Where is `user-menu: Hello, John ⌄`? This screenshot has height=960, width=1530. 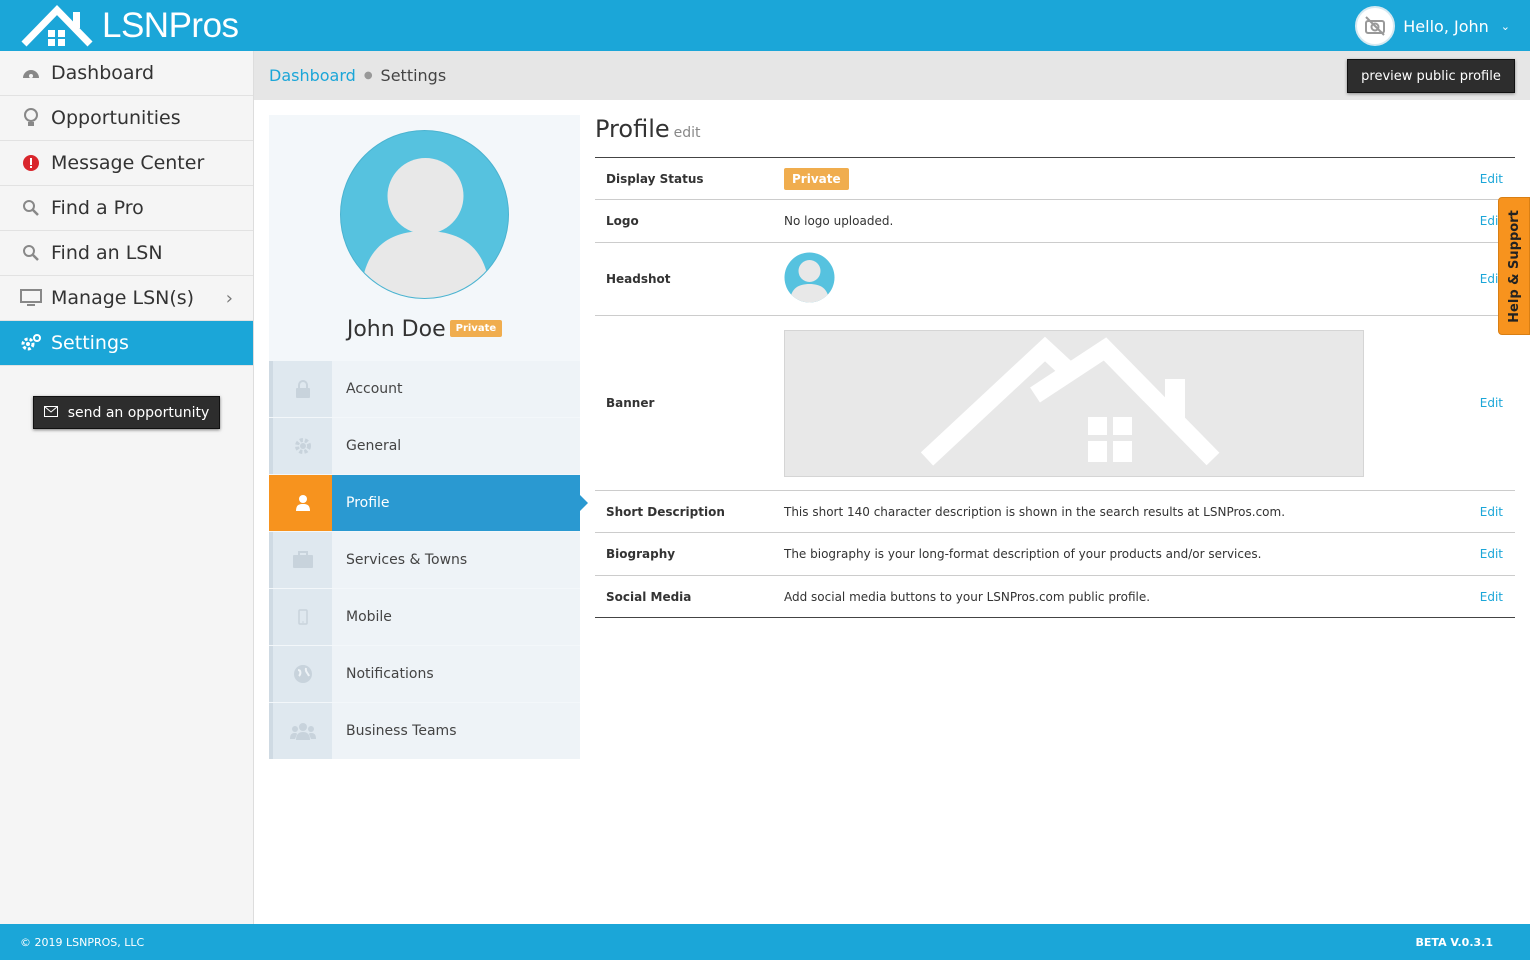 user-menu: Hello, John ⌄ is located at coordinates (1432, 26).